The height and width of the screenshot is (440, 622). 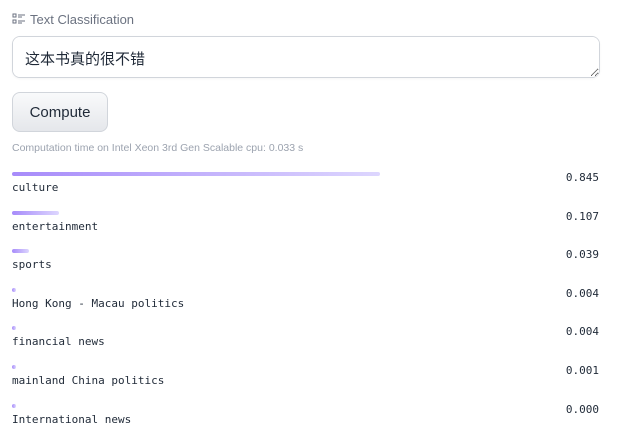 What do you see at coordinates (19, 19) in the screenshot?
I see `text-classification-icon` at bounding box center [19, 19].